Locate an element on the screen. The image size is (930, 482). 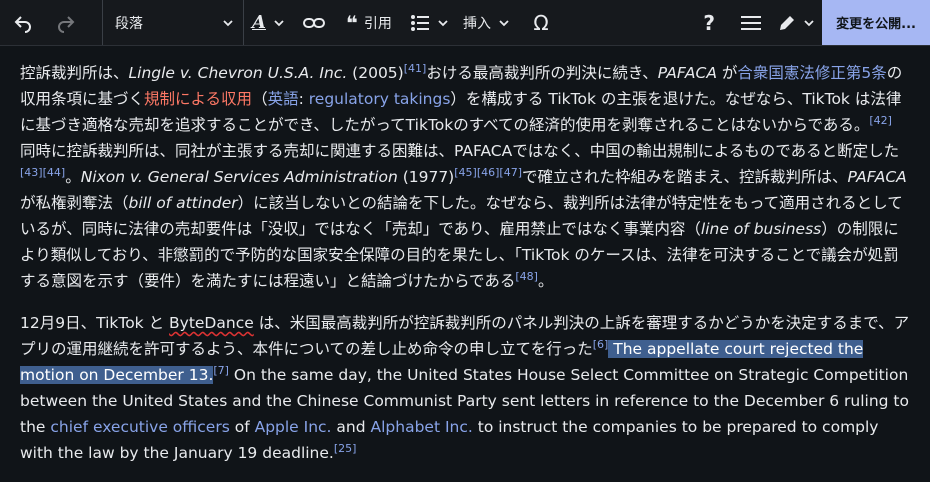
page-options-button is located at coordinates (751, 22).